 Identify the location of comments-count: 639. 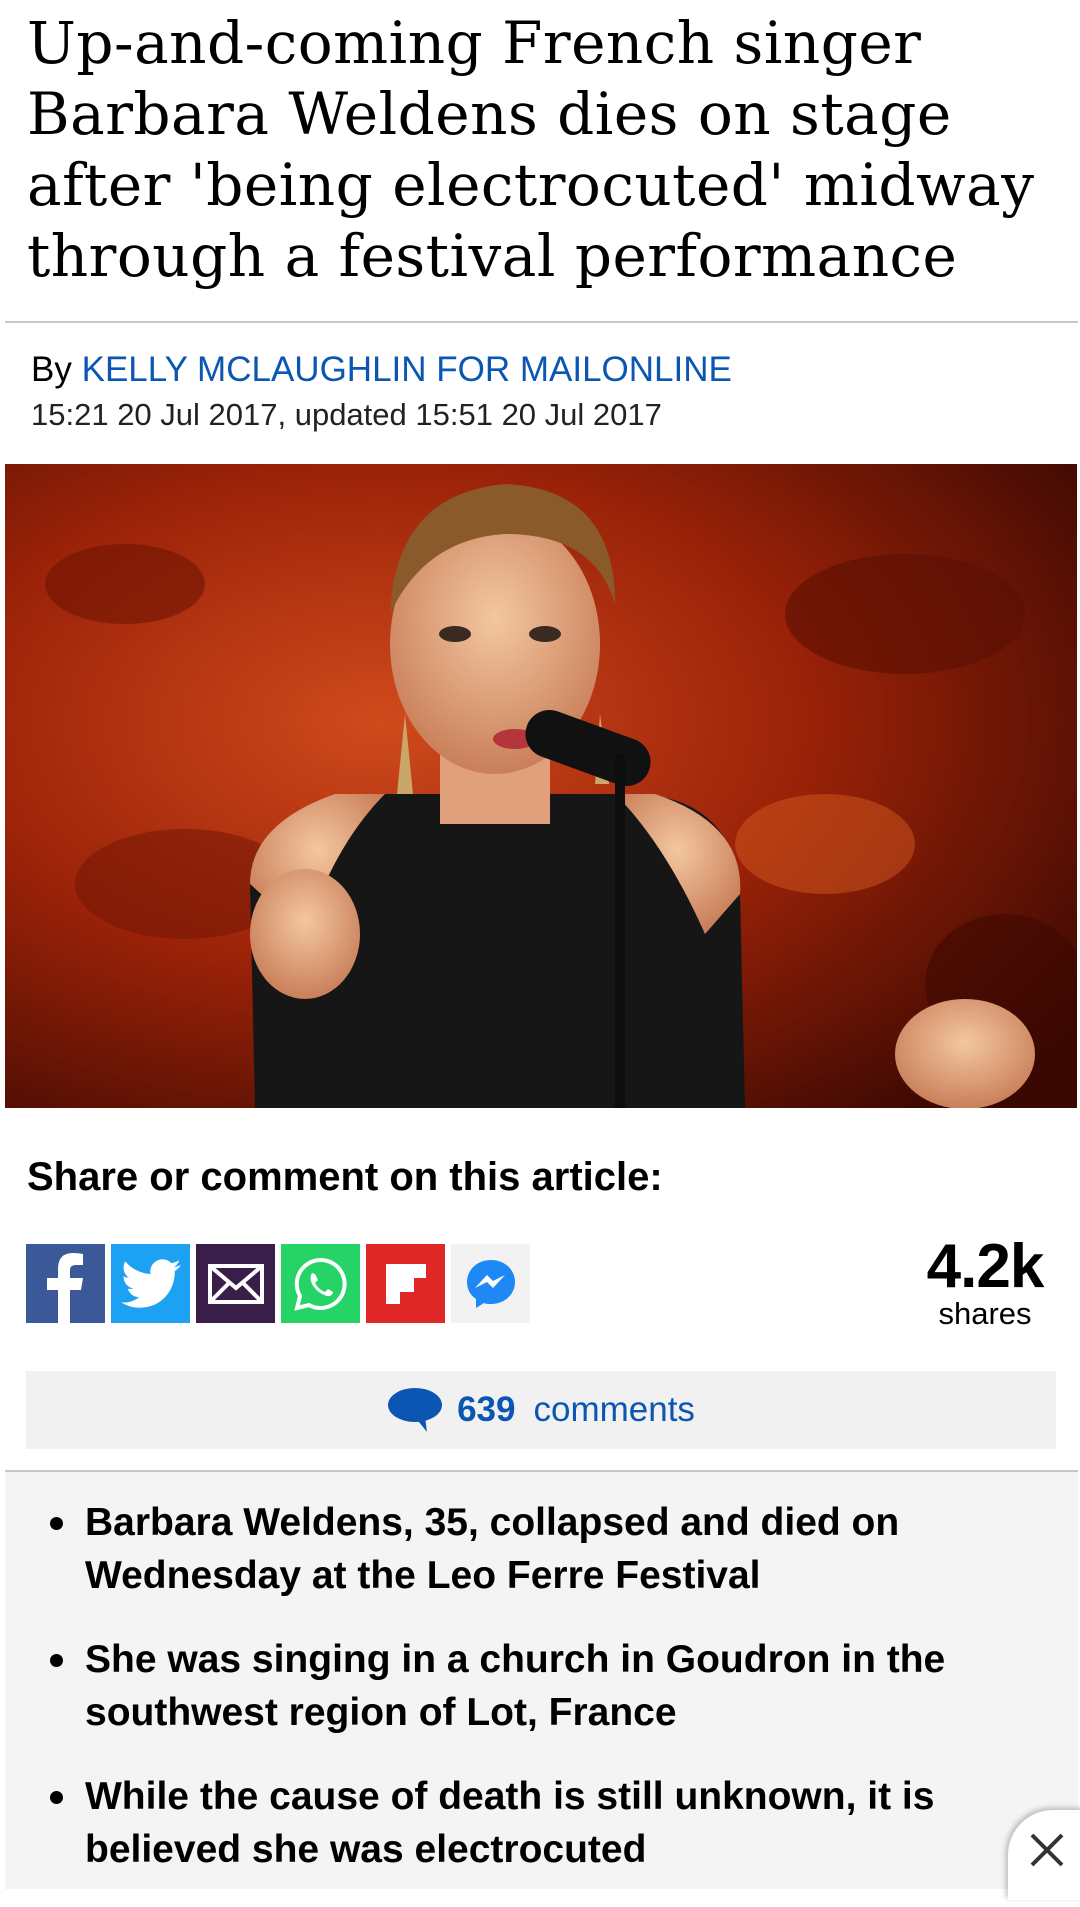
(486, 1409).